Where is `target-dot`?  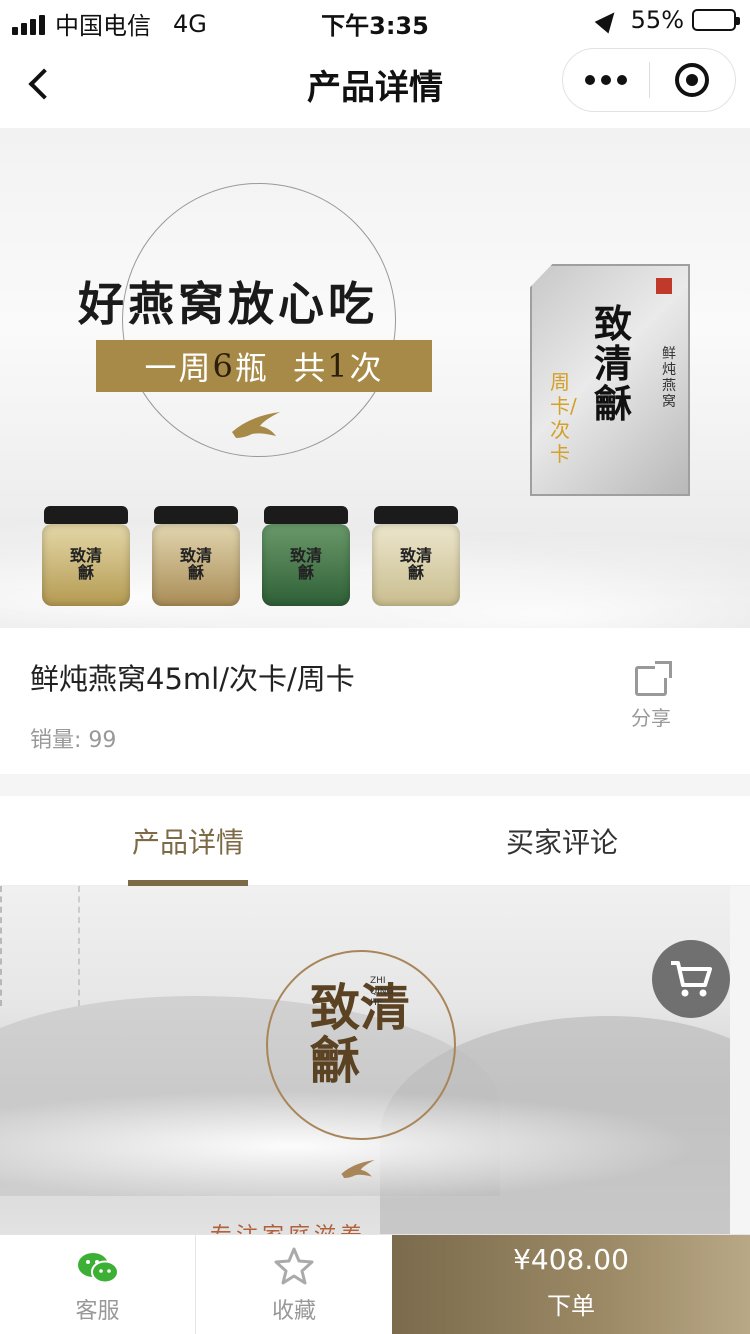
target-dot is located at coordinates (692, 80).